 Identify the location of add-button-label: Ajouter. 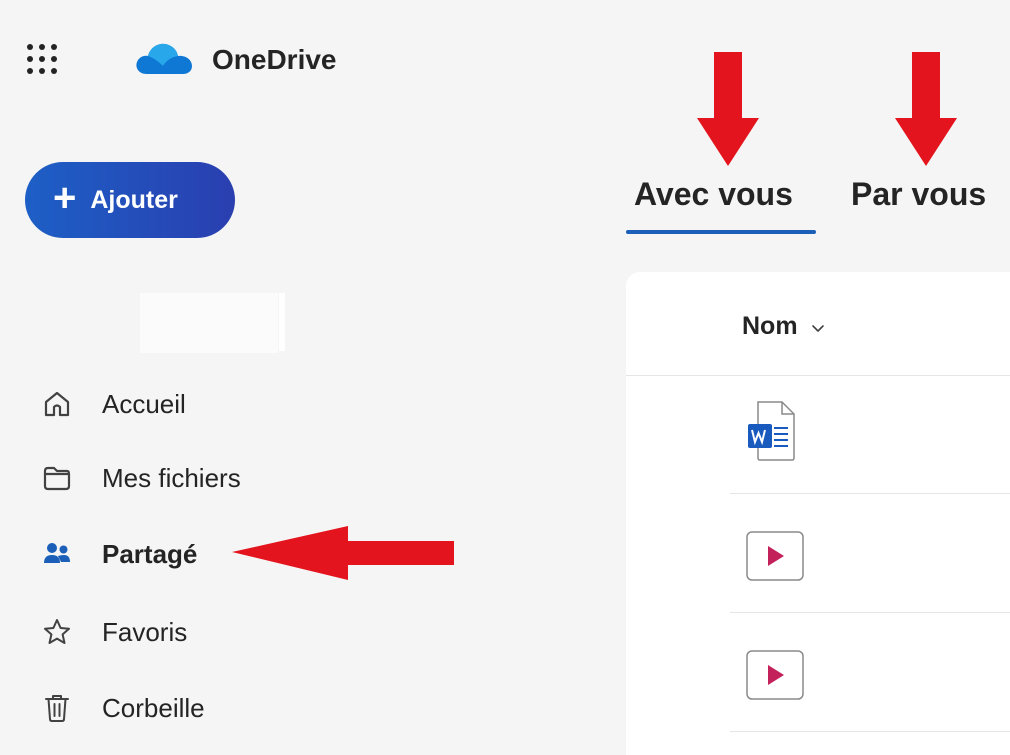
(134, 199).